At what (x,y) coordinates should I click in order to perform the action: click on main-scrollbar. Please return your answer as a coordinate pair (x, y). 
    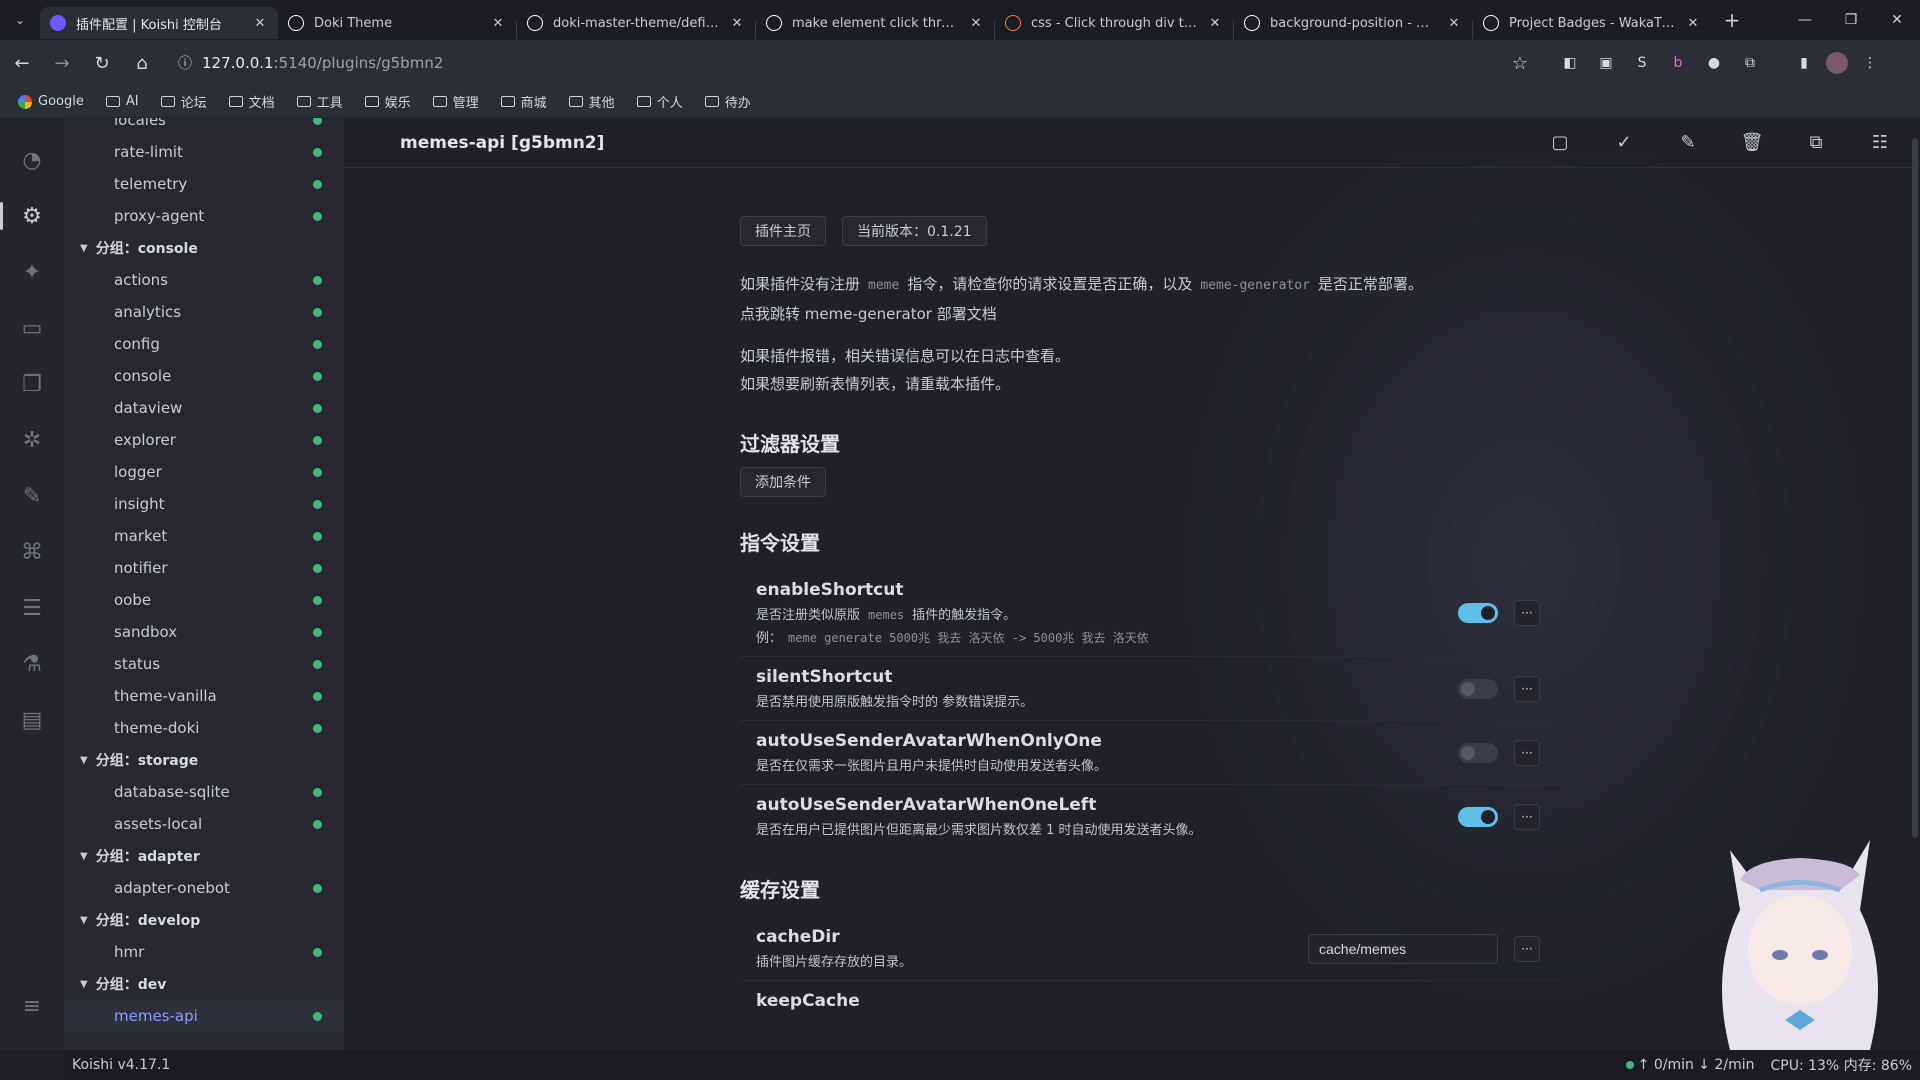
    Looking at the image, I should click on (1915, 488).